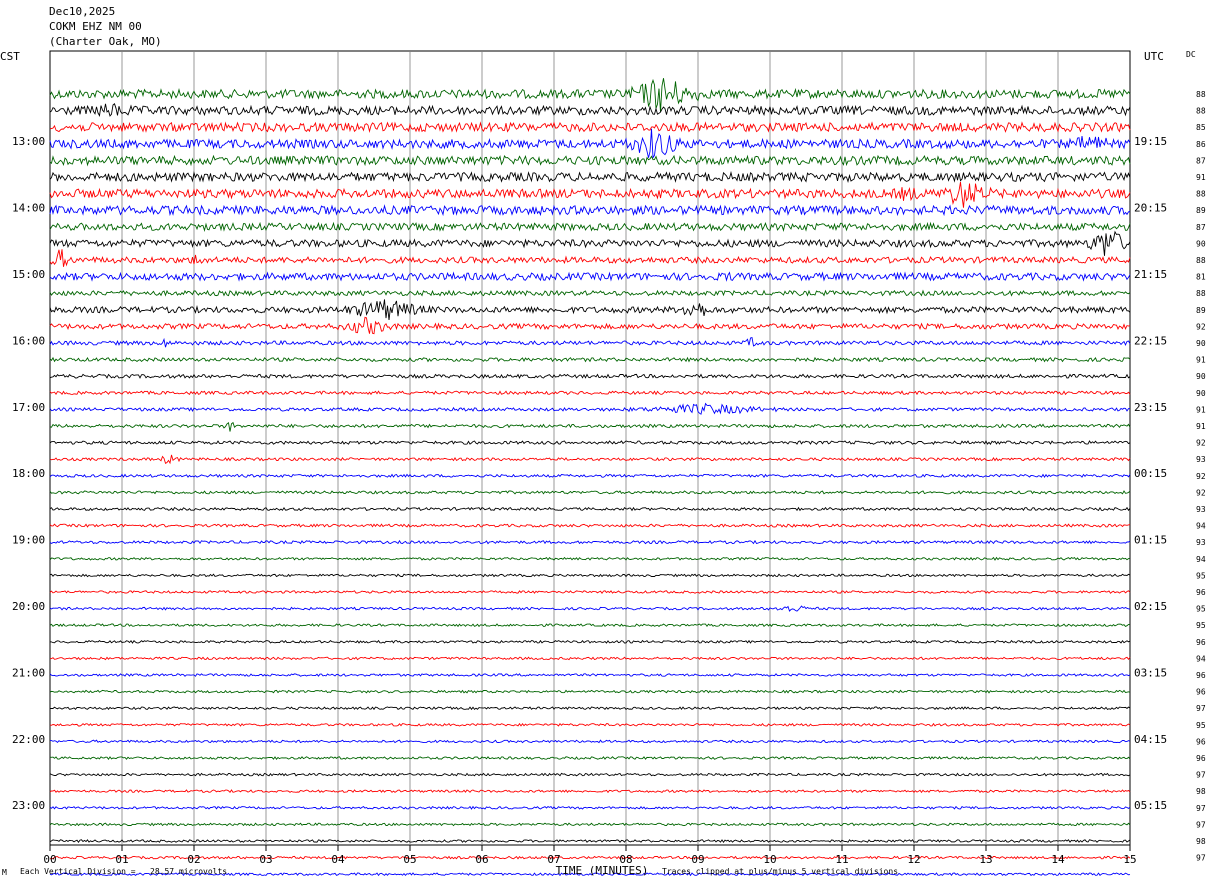 Image resolution: width=1210 pixels, height=886 pixels. I want to click on left-hour-label: 20:00, so click(28, 606).